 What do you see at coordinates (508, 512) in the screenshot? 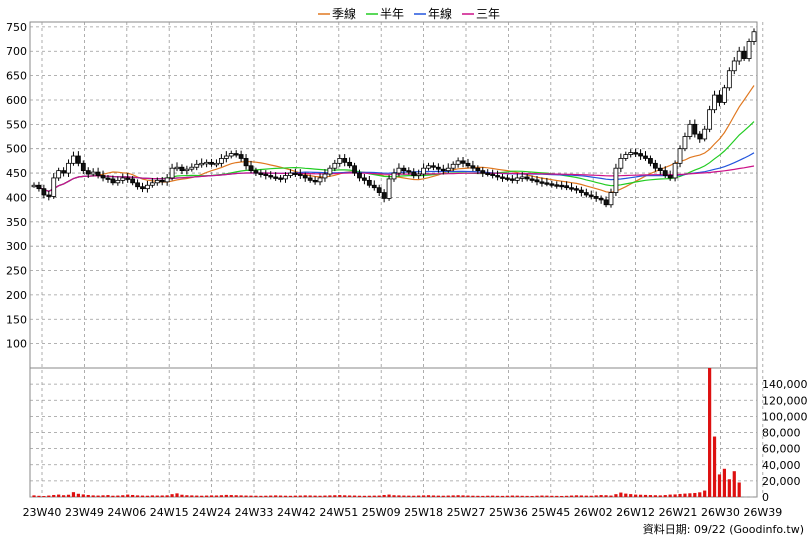
I see `x-tick-label: 25W36` at bounding box center [508, 512].